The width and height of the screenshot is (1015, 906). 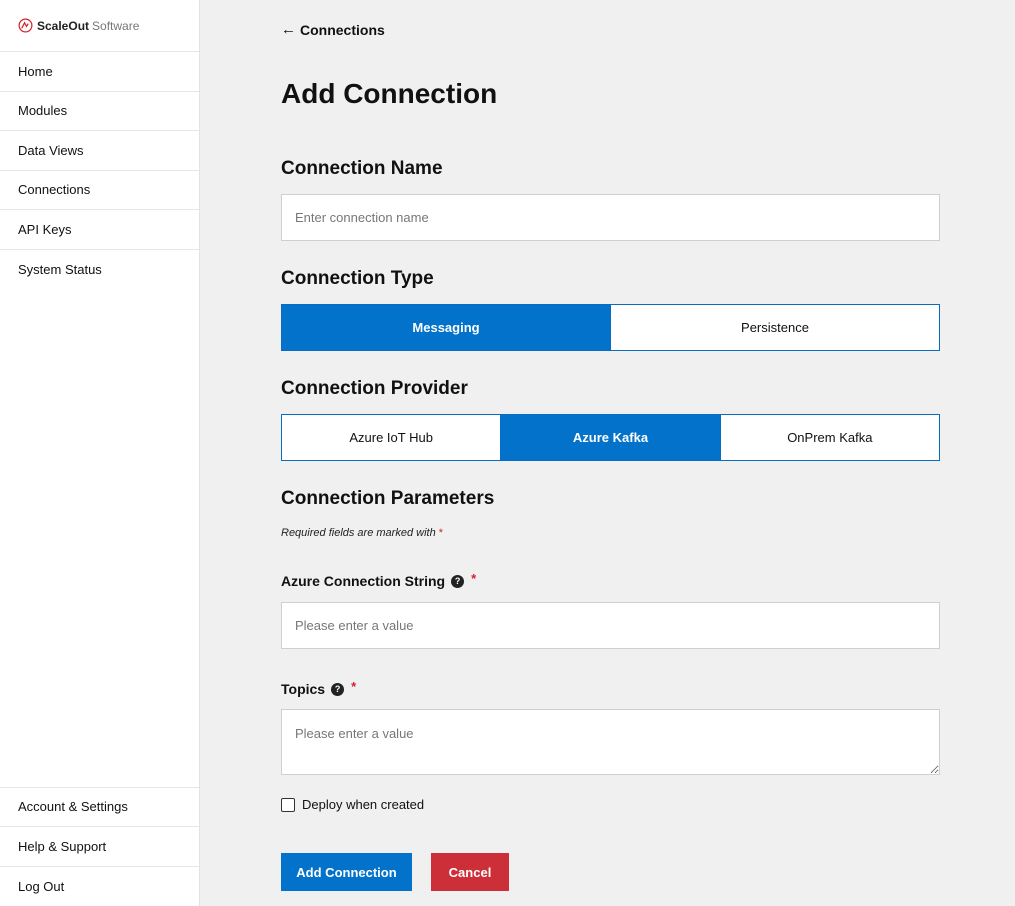 I want to click on add-connection-button: Add Connection, so click(x=346, y=872).